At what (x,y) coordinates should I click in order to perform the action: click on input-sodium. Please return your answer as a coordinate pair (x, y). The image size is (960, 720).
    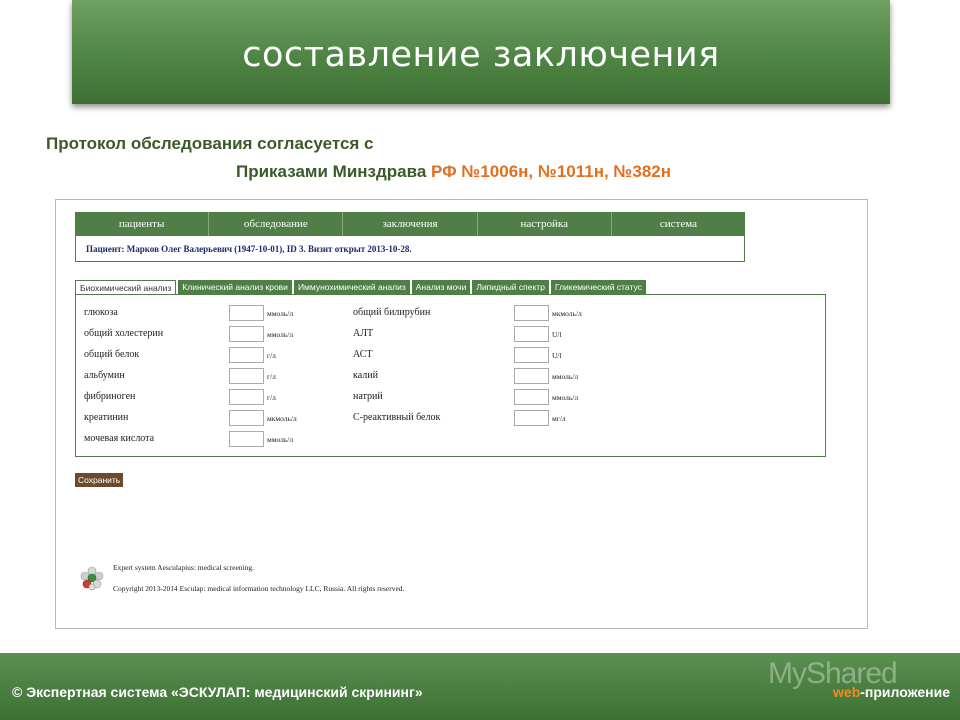
    Looking at the image, I should click on (531, 397).